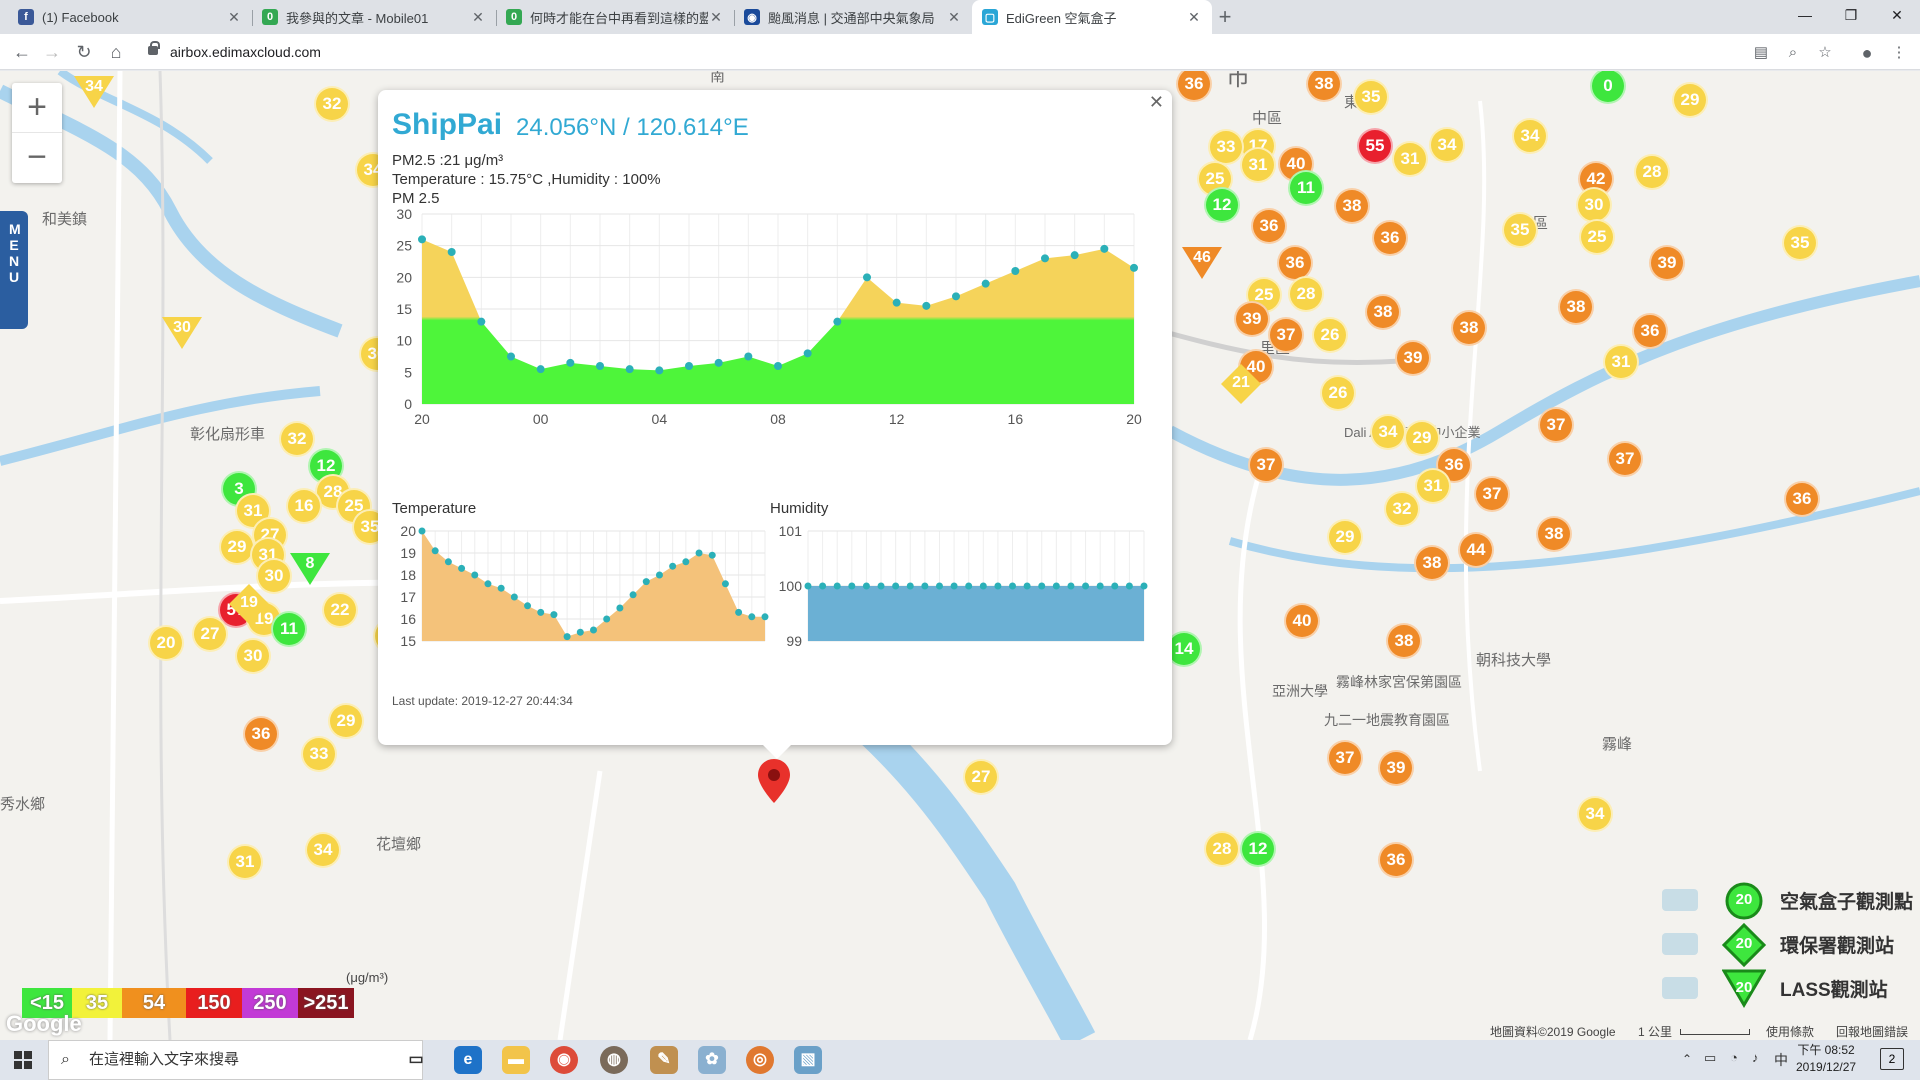  What do you see at coordinates (37, 108) in the screenshot?
I see `zoom-in-button: +` at bounding box center [37, 108].